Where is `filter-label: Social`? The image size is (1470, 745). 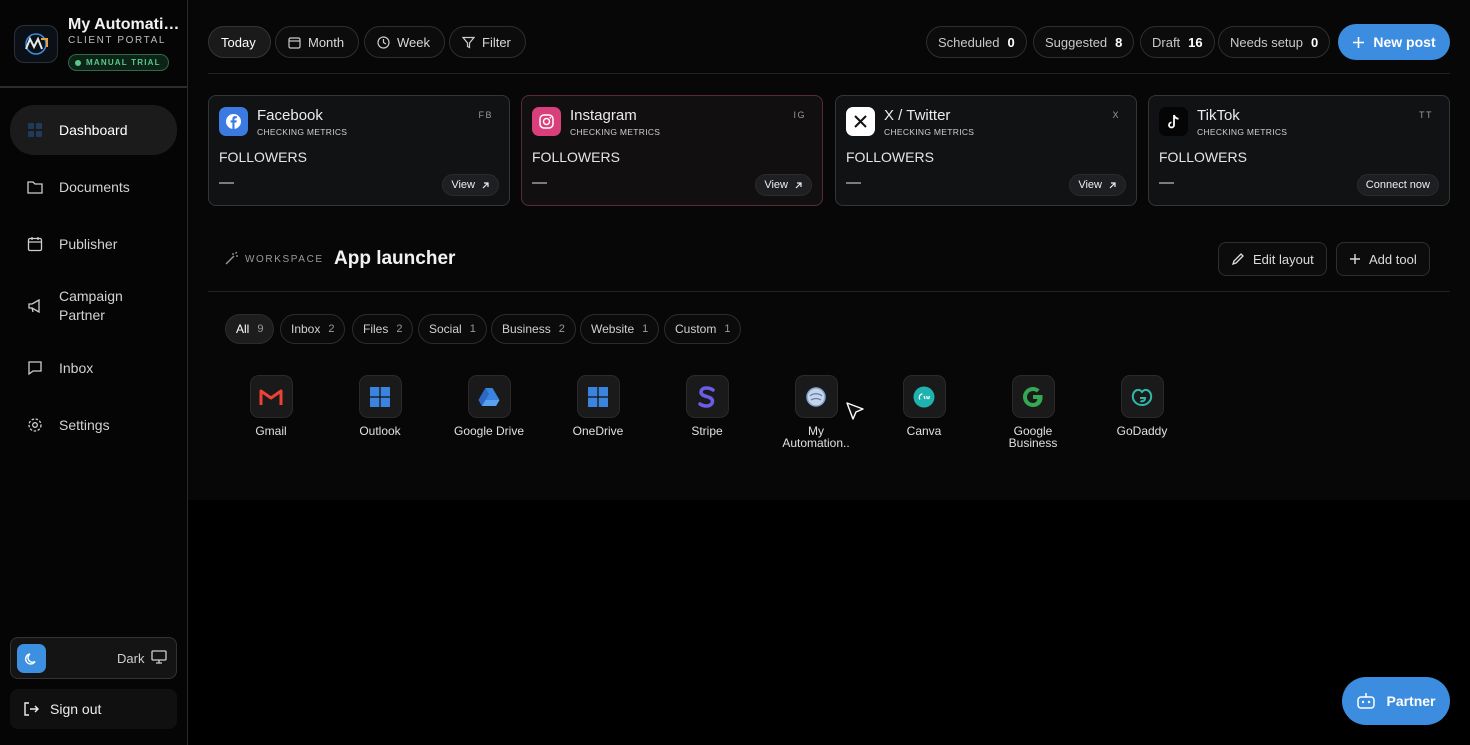 filter-label: Social is located at coordinates (445, 329).